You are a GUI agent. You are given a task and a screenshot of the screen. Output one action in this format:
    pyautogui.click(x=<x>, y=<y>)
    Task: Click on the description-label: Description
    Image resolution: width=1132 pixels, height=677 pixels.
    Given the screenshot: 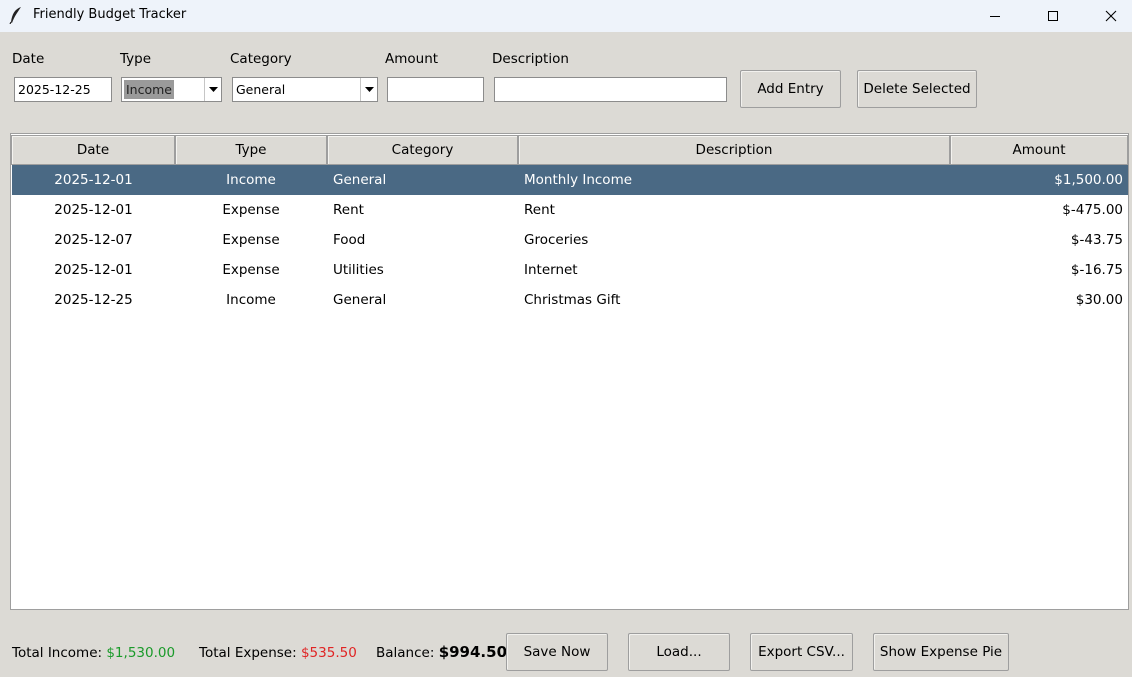 What is the action you would take?
    pyautogui.click(x=530, y=59)
    